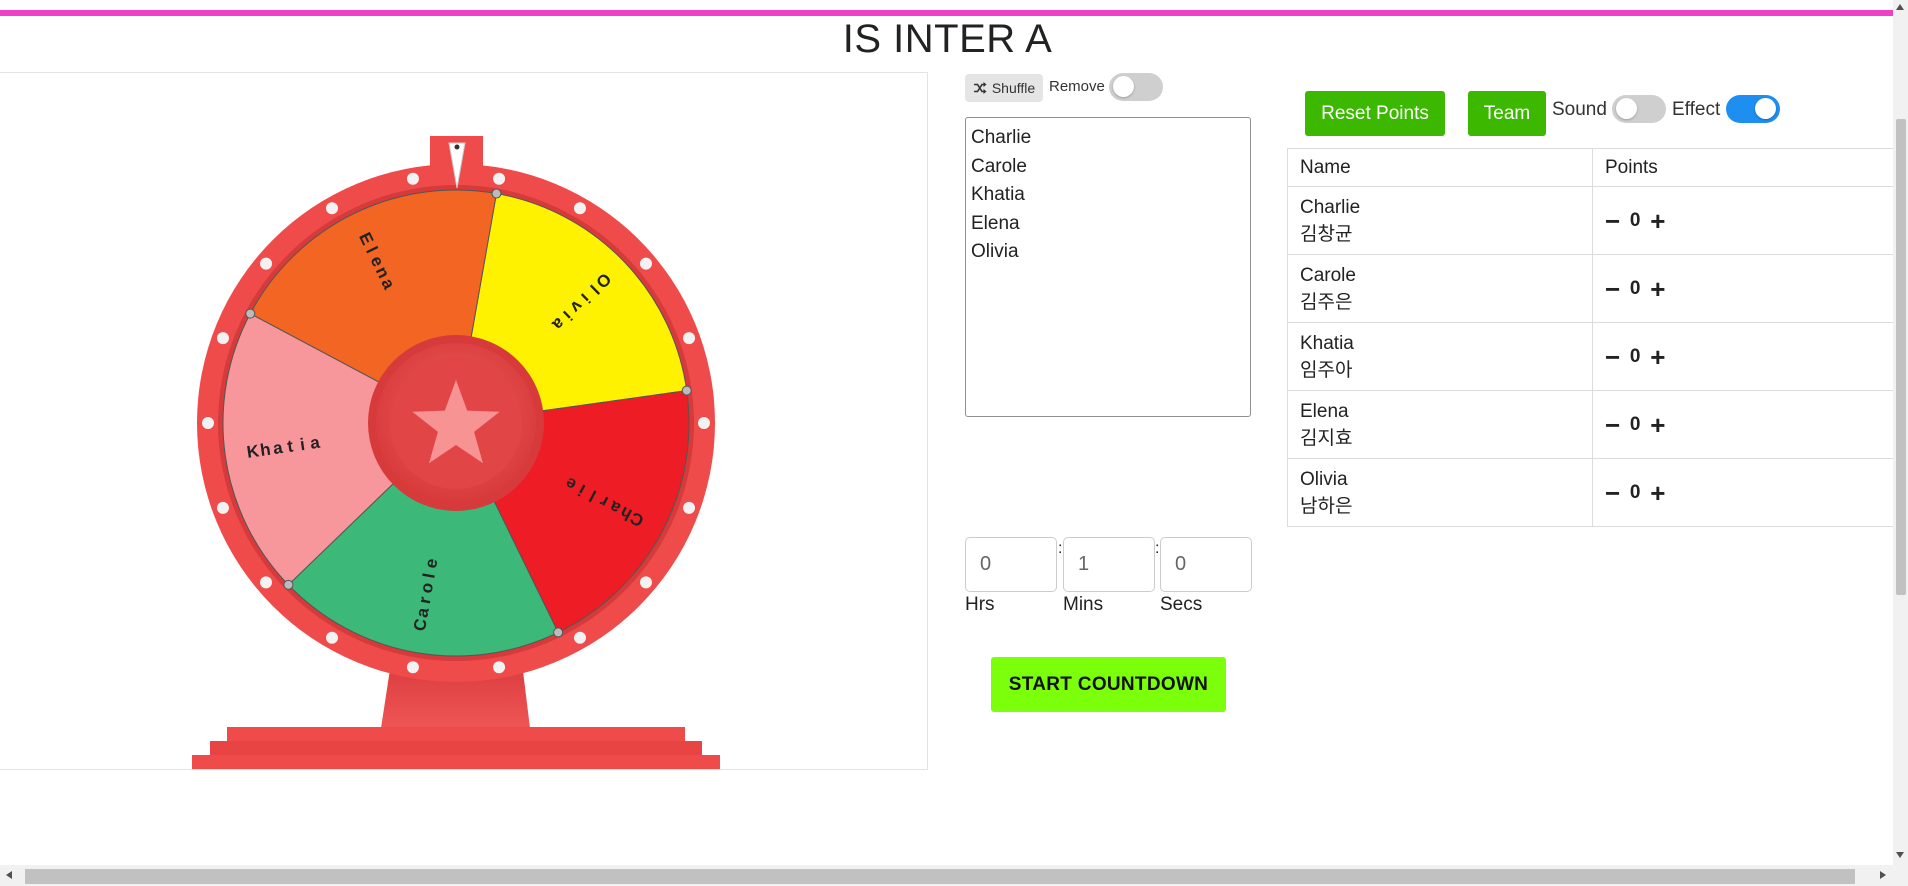  What do you see at coordinates (940, 876) in the screenshot?
I see `horizontal-scroll-thumb` at bounding box center [940, 876].